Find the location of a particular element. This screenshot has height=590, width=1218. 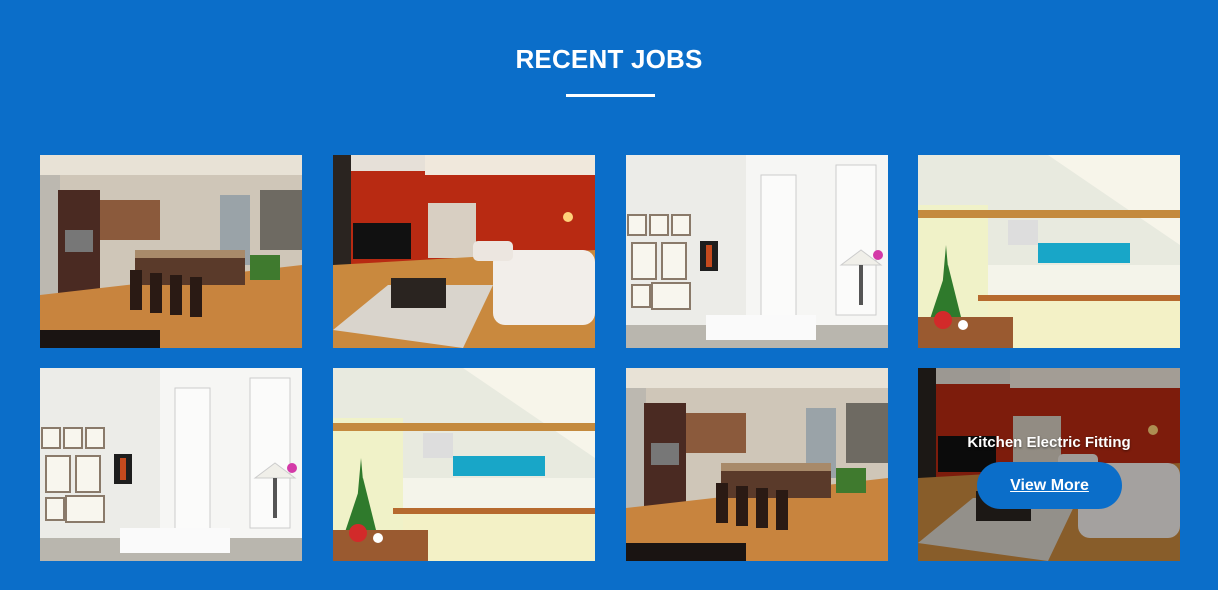

living-room-photo is located at coordinates (464, 251).